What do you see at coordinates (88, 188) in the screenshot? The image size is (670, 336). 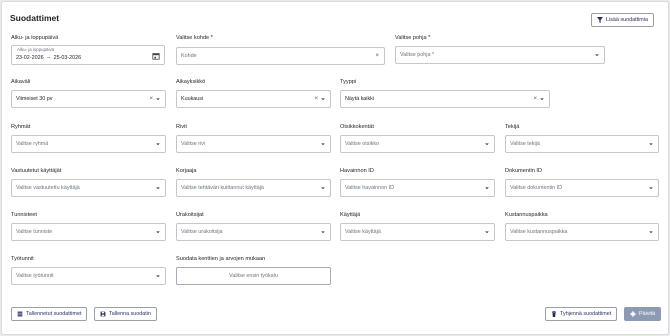 I see `responsible-users-select: Valitse vastuutettu käyttäjä` at bounding box center [88, 188].